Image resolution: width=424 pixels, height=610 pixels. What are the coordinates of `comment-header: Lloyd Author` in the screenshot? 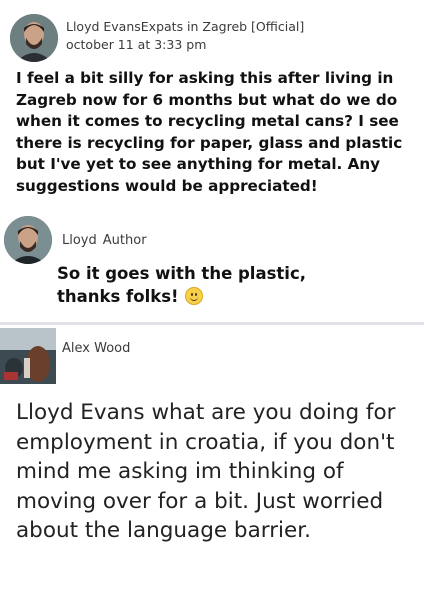 It's located at (75, 240).